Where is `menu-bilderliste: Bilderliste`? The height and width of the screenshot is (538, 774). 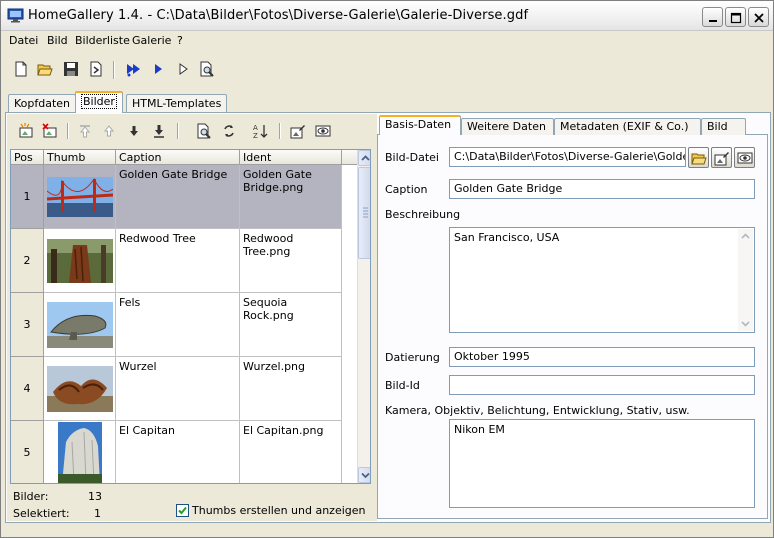
menu-bilderliste: Bilderliste is located at coordinates (102, 40).